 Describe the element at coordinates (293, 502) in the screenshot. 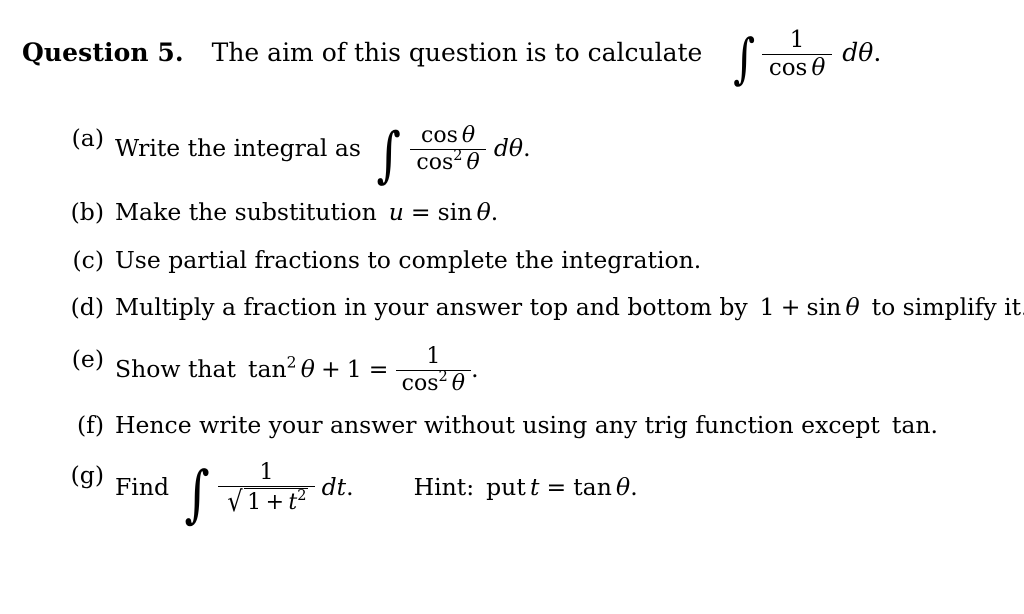

I see `variable-t: t` at that location.